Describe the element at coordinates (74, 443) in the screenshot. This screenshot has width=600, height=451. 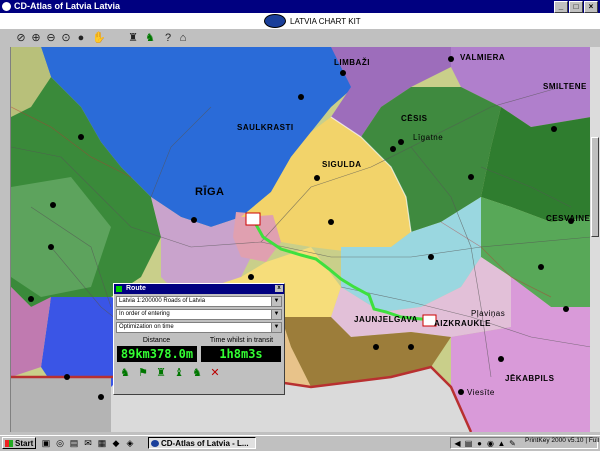
I see `folder-icon: ▤` at that location.